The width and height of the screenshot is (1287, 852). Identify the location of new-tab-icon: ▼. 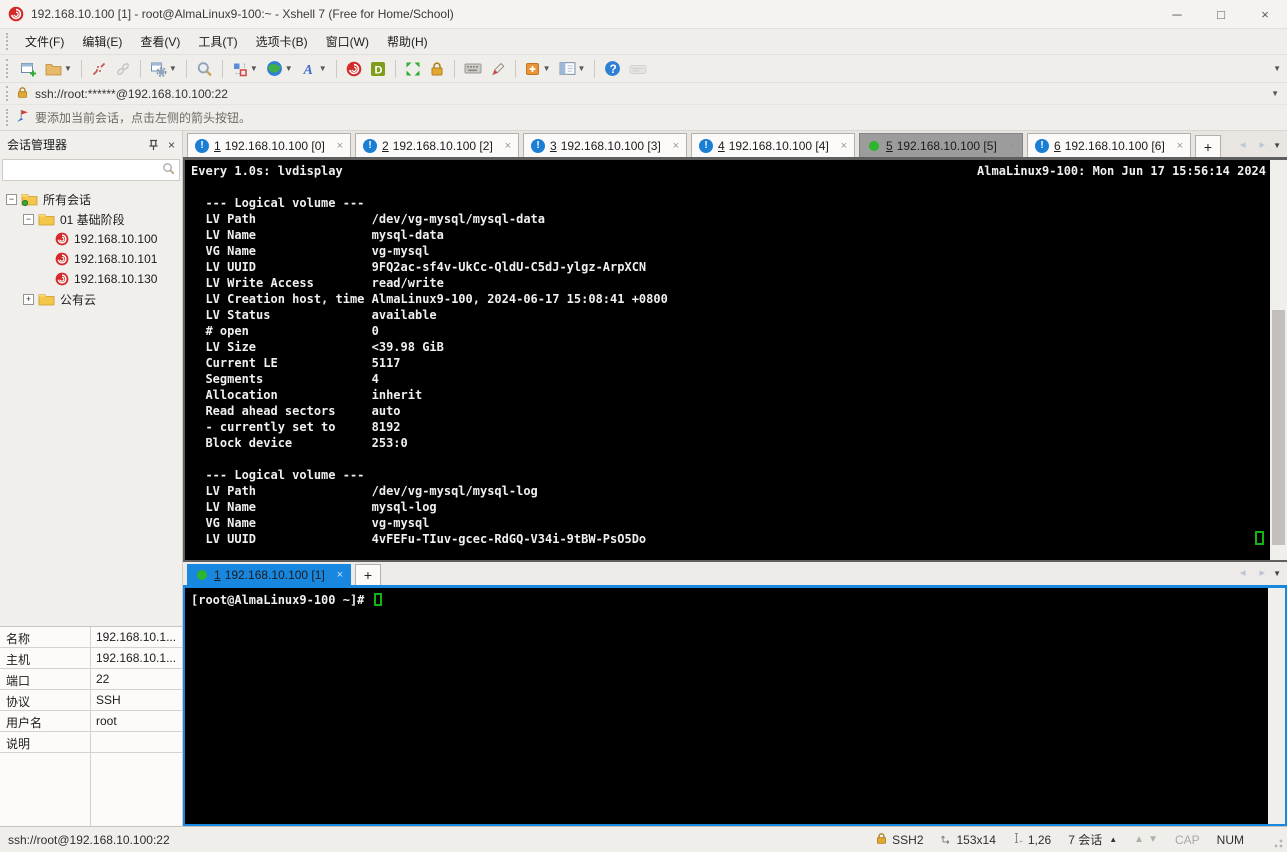
(538, 69).